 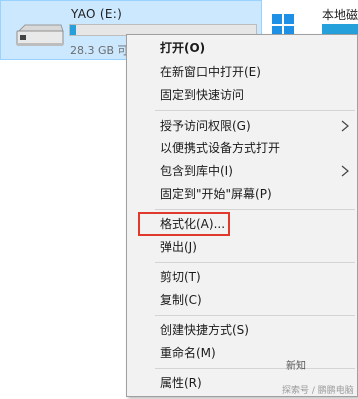 I want to click on menu-item-label: 以便携式设备方式打开, so click(x=220, y=148).